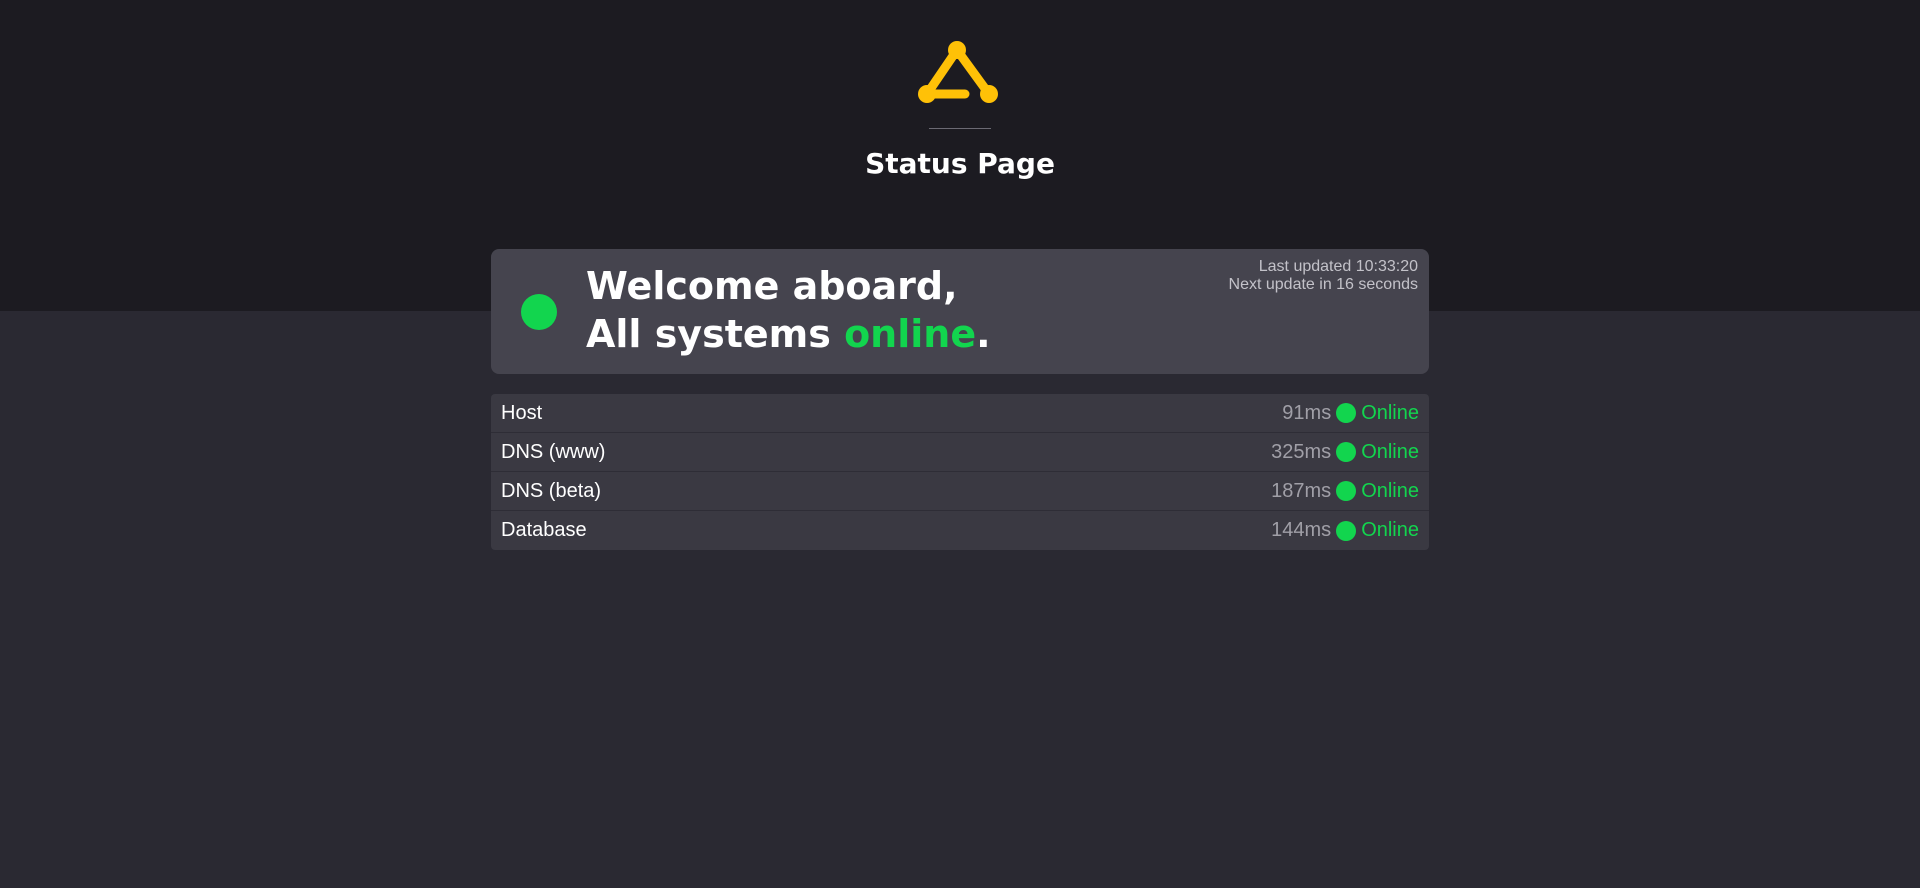 This screenshot has width=1920, height=888. Describe the element at coordinates (772, 286) in the screenshot. I see `welcome-heading: Welcome aboard,` at that location.